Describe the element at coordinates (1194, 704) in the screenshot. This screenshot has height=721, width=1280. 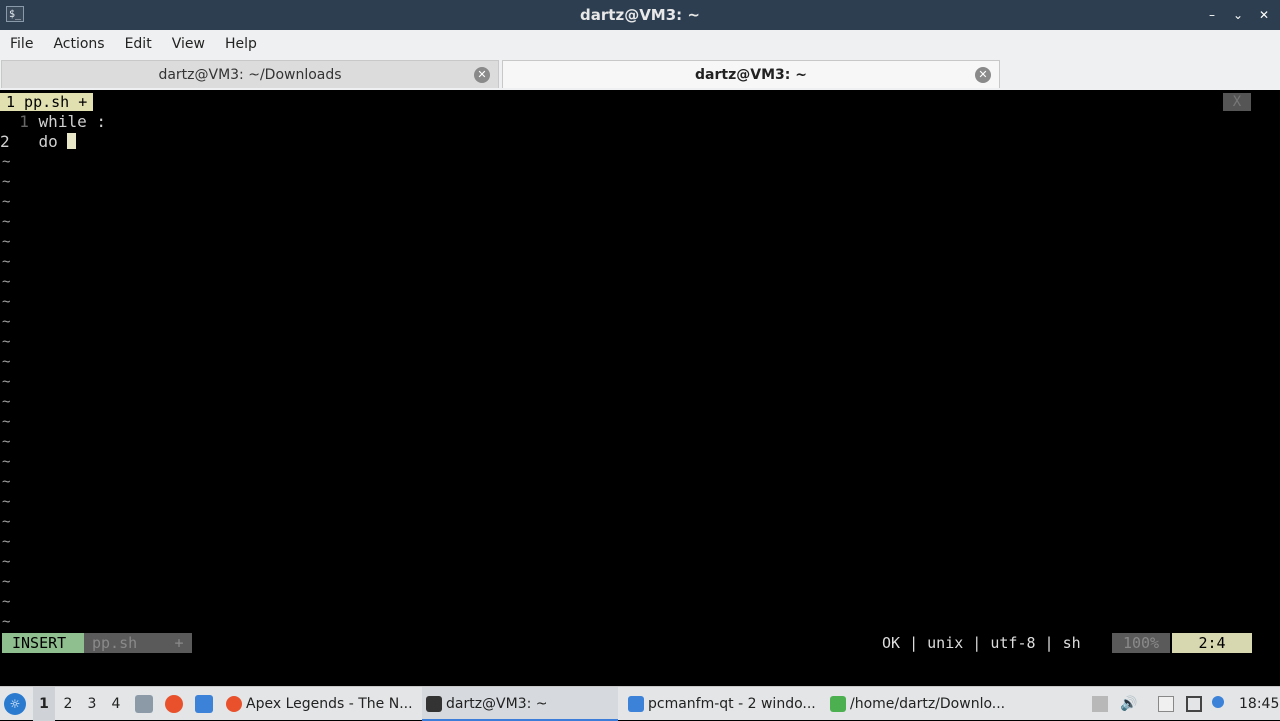
I see `display-icon` at that location.